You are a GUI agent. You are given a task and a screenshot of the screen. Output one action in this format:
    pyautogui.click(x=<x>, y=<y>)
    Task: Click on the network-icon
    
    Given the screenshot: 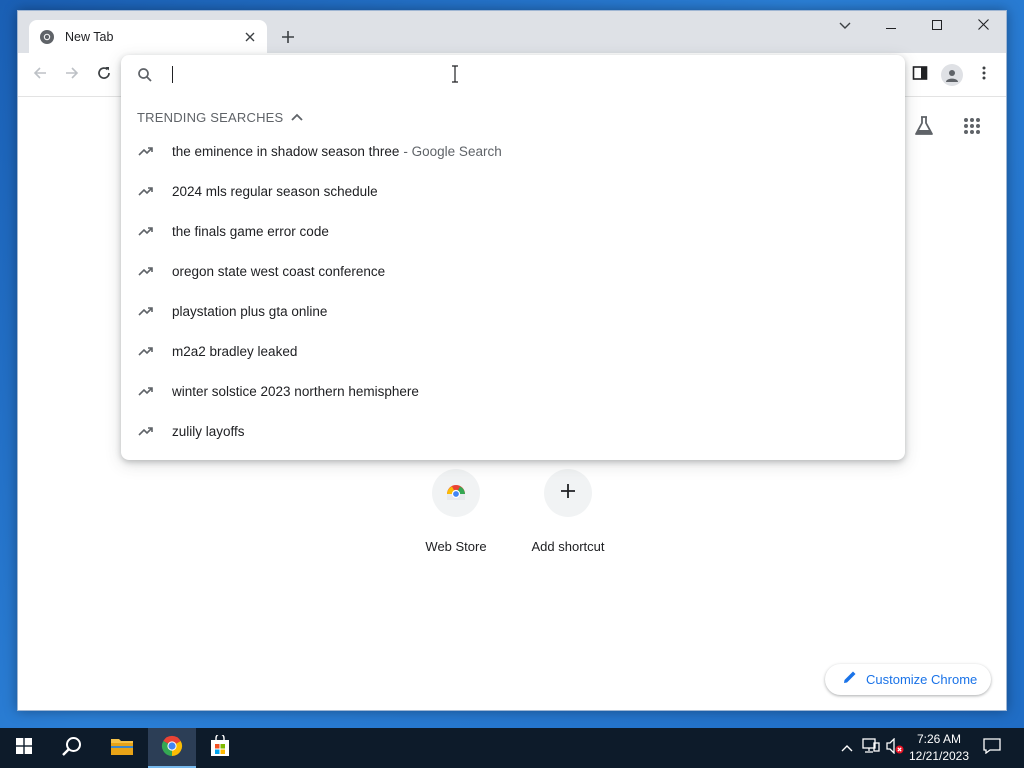 What is the action you would take?
    pyautogui.click(x=871, y=748)
    